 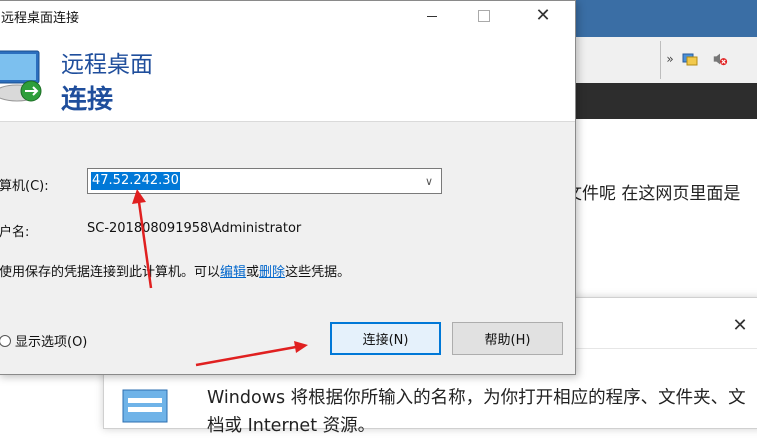 I want to click on close-icon: ✕, so click(x=543, y=15).